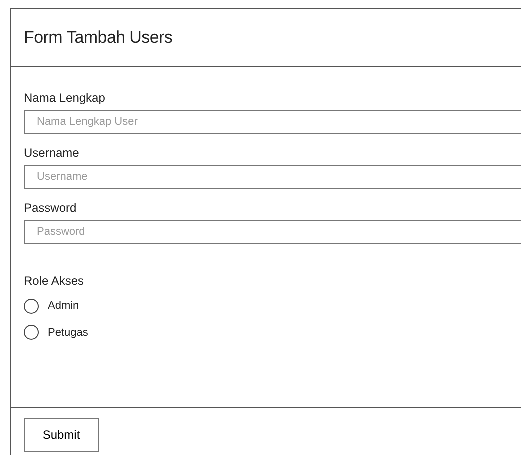 The image size is (521, 455). I want to click on submit-button: Submit, so click(61, 435).